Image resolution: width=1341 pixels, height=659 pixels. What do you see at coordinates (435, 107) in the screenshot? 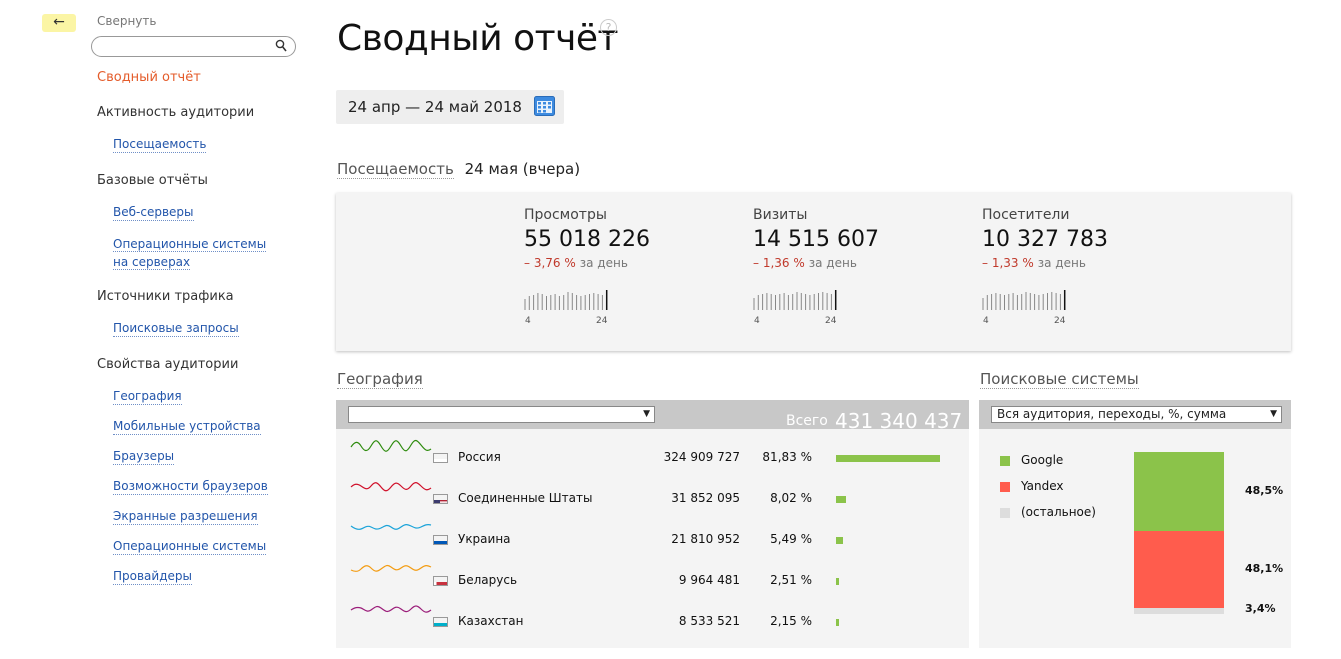
I see `date-range-text: 24 апр — 24 май 2018` at bounding box center [435, 107].